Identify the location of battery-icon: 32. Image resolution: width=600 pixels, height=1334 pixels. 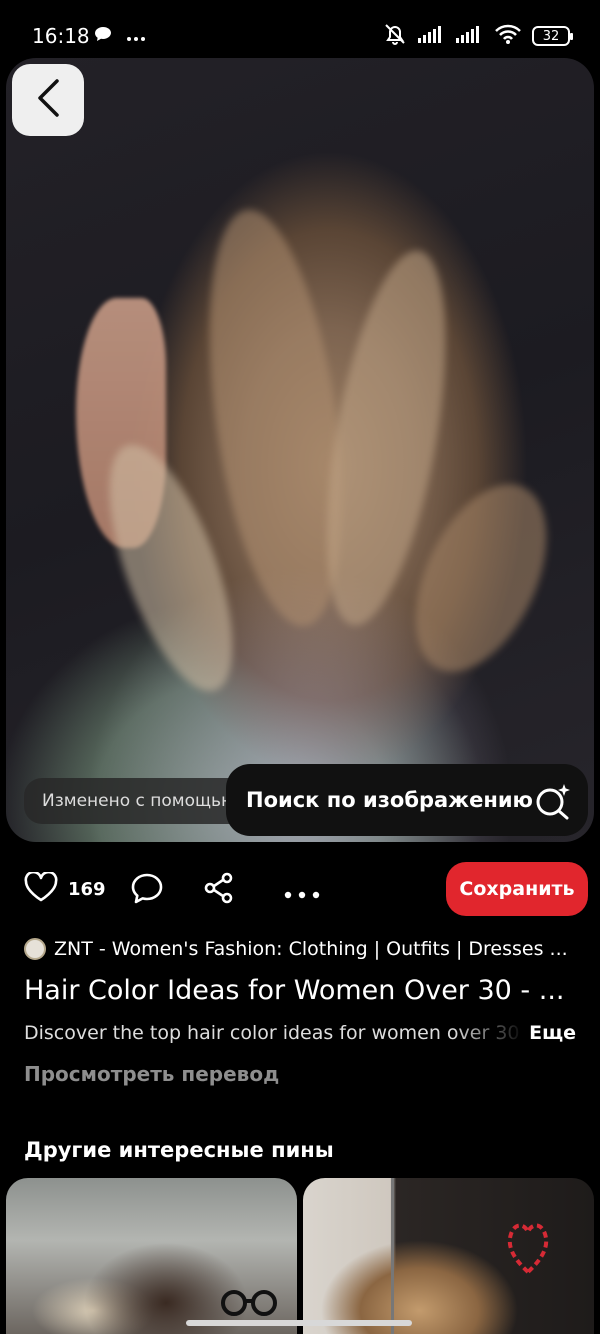
(552, 36).